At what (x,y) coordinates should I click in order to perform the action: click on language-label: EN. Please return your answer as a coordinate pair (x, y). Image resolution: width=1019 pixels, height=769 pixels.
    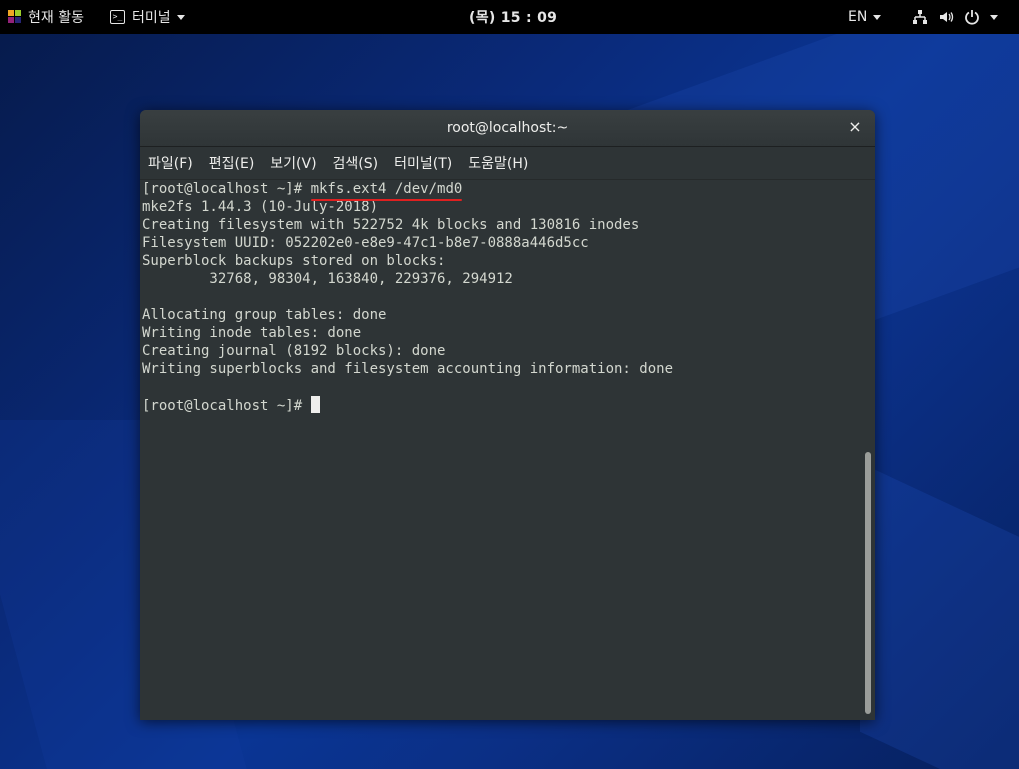
    Looking at the image, I should click on (858, 17).